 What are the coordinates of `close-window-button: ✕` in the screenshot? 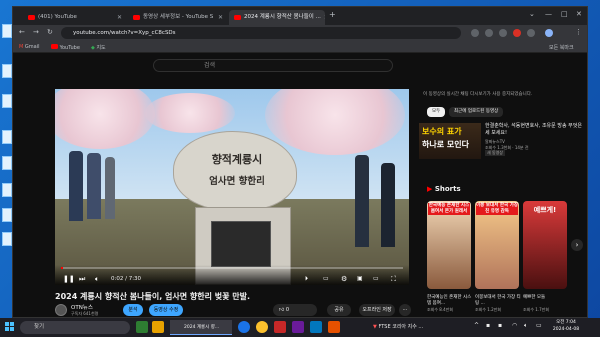 It's located at (579, 14).